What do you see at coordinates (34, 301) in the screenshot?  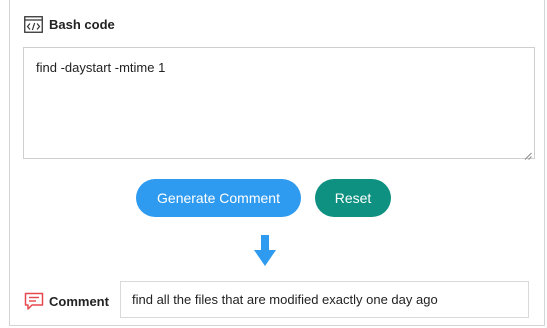 I see `comment-icon` at bounding box center [34, 301].